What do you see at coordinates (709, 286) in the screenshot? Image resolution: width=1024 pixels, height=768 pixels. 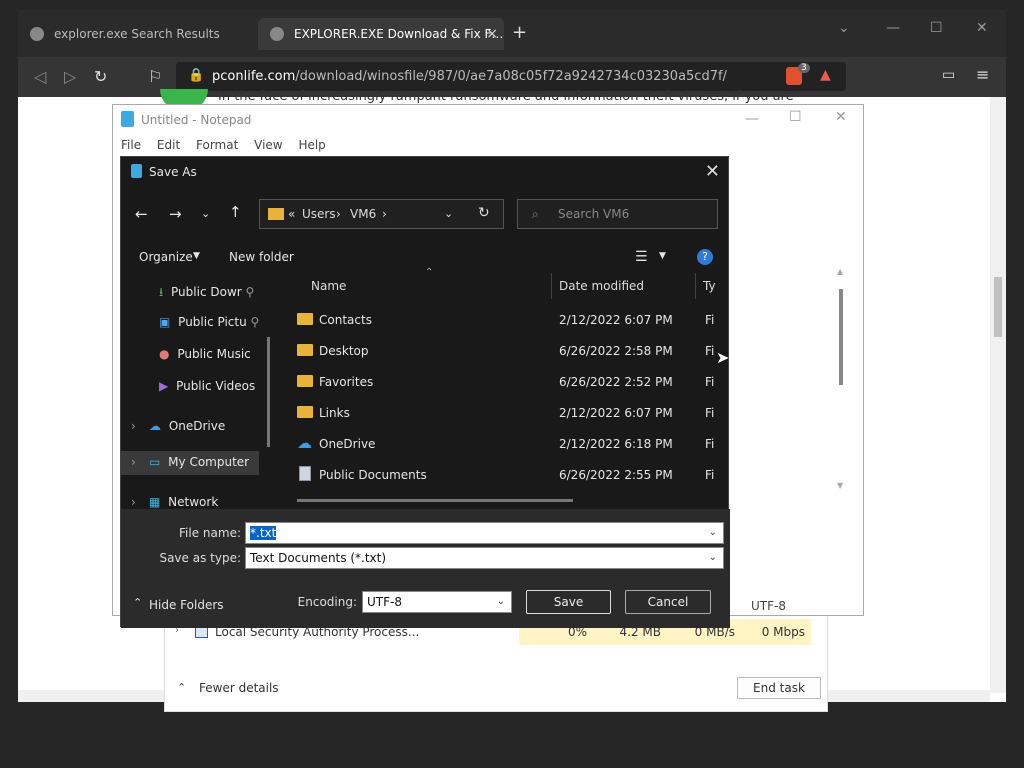 I see `column-type: Ty` at bounding box center [709, 286].